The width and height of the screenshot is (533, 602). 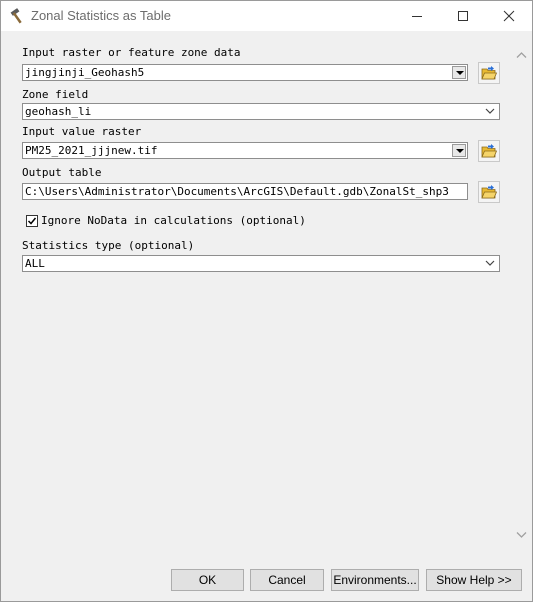 I want to click on zone-data-label: Input raster or feature zone data, so click(x=131, y=52).